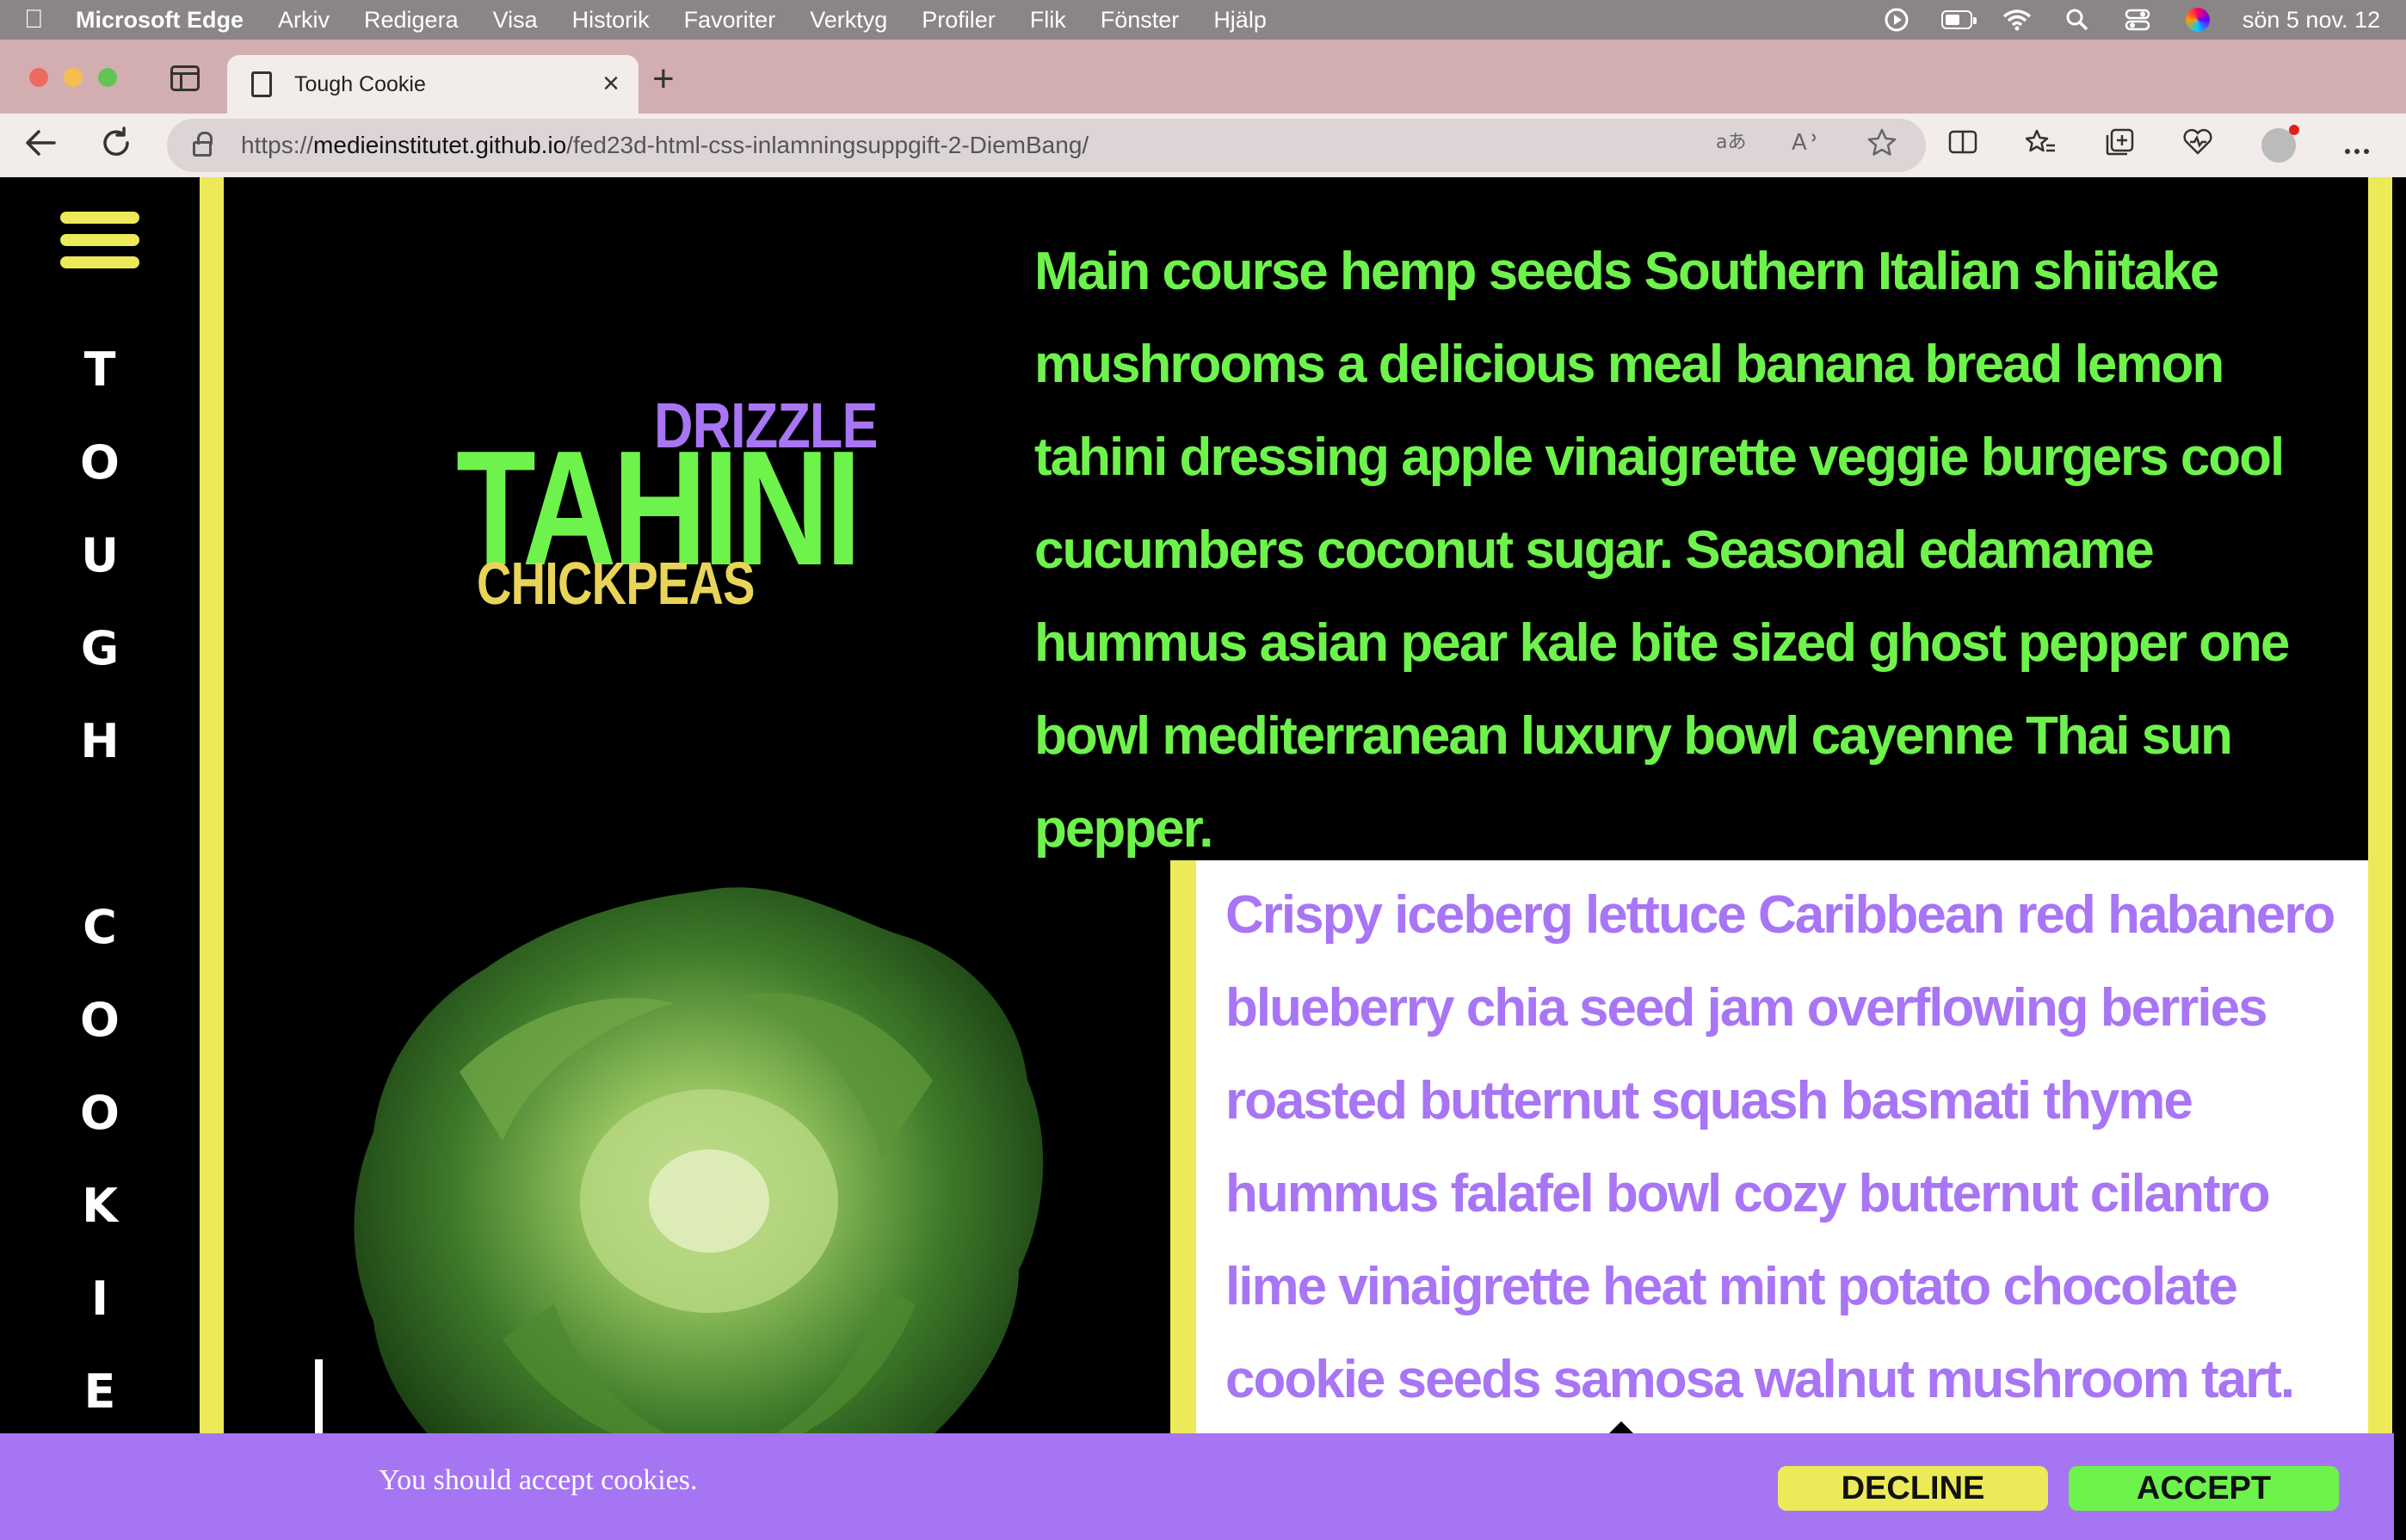 Image resolution: width=2406 pixels, height=1540 pixels. Describe the element at coordinates (2380, 858) in the screenshot. I see `yellow-divider-right` at that location.